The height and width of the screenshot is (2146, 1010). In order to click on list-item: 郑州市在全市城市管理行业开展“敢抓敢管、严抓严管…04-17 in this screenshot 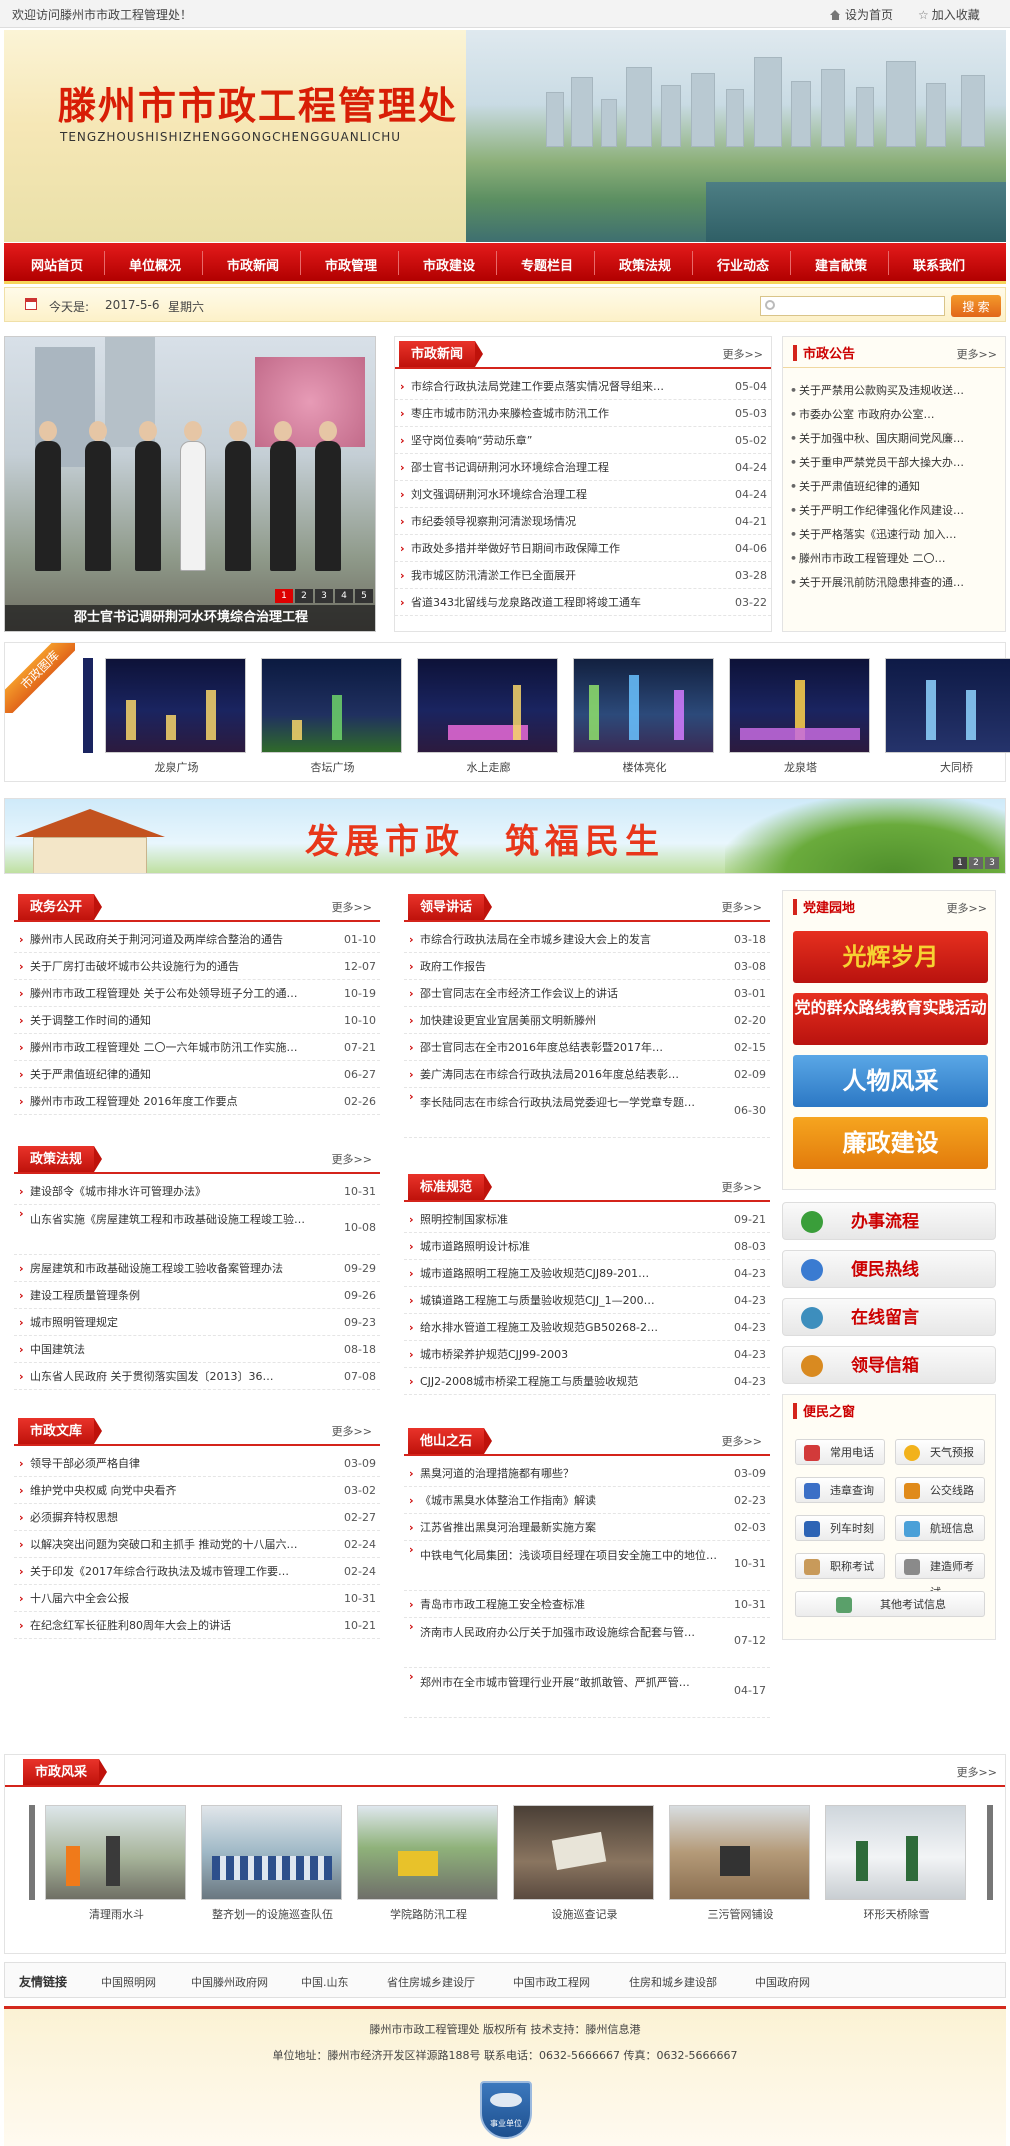, I will do `click(587, 1693)`.